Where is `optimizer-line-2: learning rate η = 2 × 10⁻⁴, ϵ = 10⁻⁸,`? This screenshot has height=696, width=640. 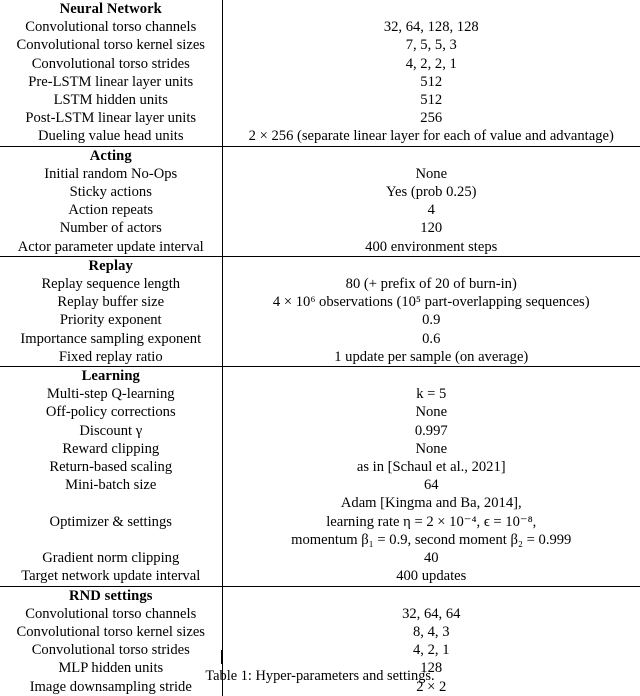 optimizer-line-2: learning rate η = 2 × 10⁻⁴, ϵ = 10⁻⁸, is located at coordinates (431, 522).